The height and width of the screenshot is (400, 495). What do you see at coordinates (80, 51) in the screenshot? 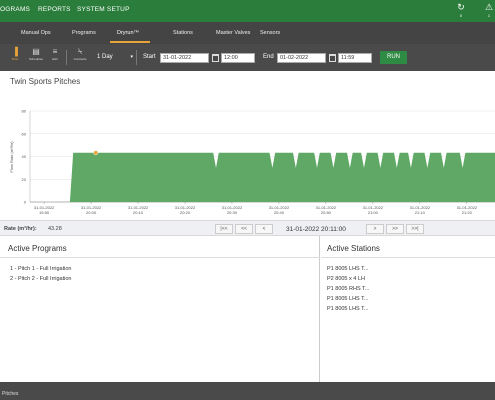
I see `contract-icon: ⍀` at bounding box center [80, 51].